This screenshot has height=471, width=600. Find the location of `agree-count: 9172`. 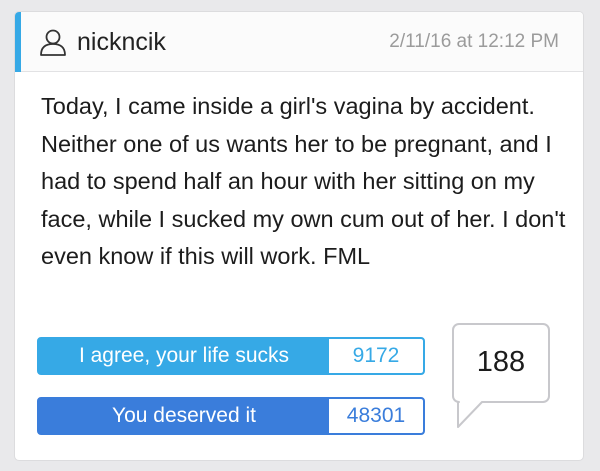

agree-count: 9172 is located at coordinates (376, 356).